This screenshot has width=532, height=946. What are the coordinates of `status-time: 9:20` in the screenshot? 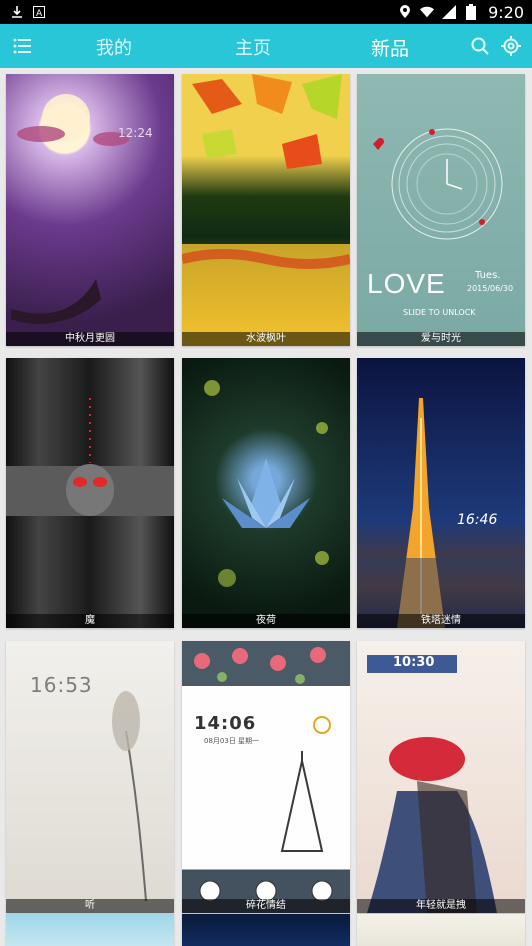 It's located at (506, 12).